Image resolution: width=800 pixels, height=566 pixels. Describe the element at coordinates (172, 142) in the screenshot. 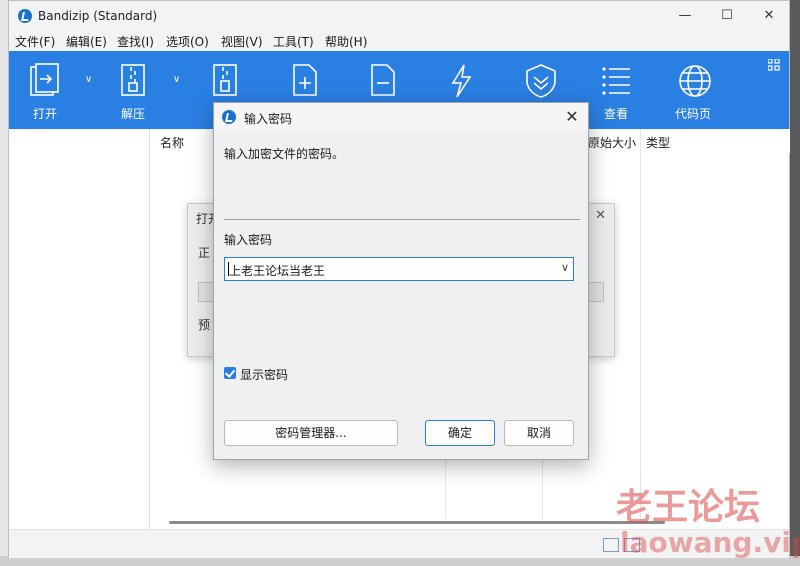

I see `column-name: 名称` at that location.